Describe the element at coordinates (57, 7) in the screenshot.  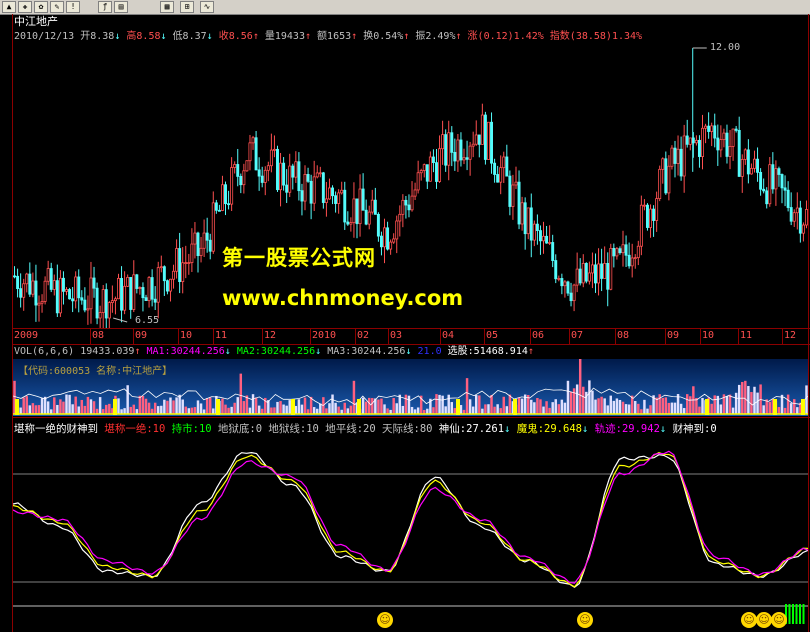
I see `tool-icon-2: ✎` at that location.